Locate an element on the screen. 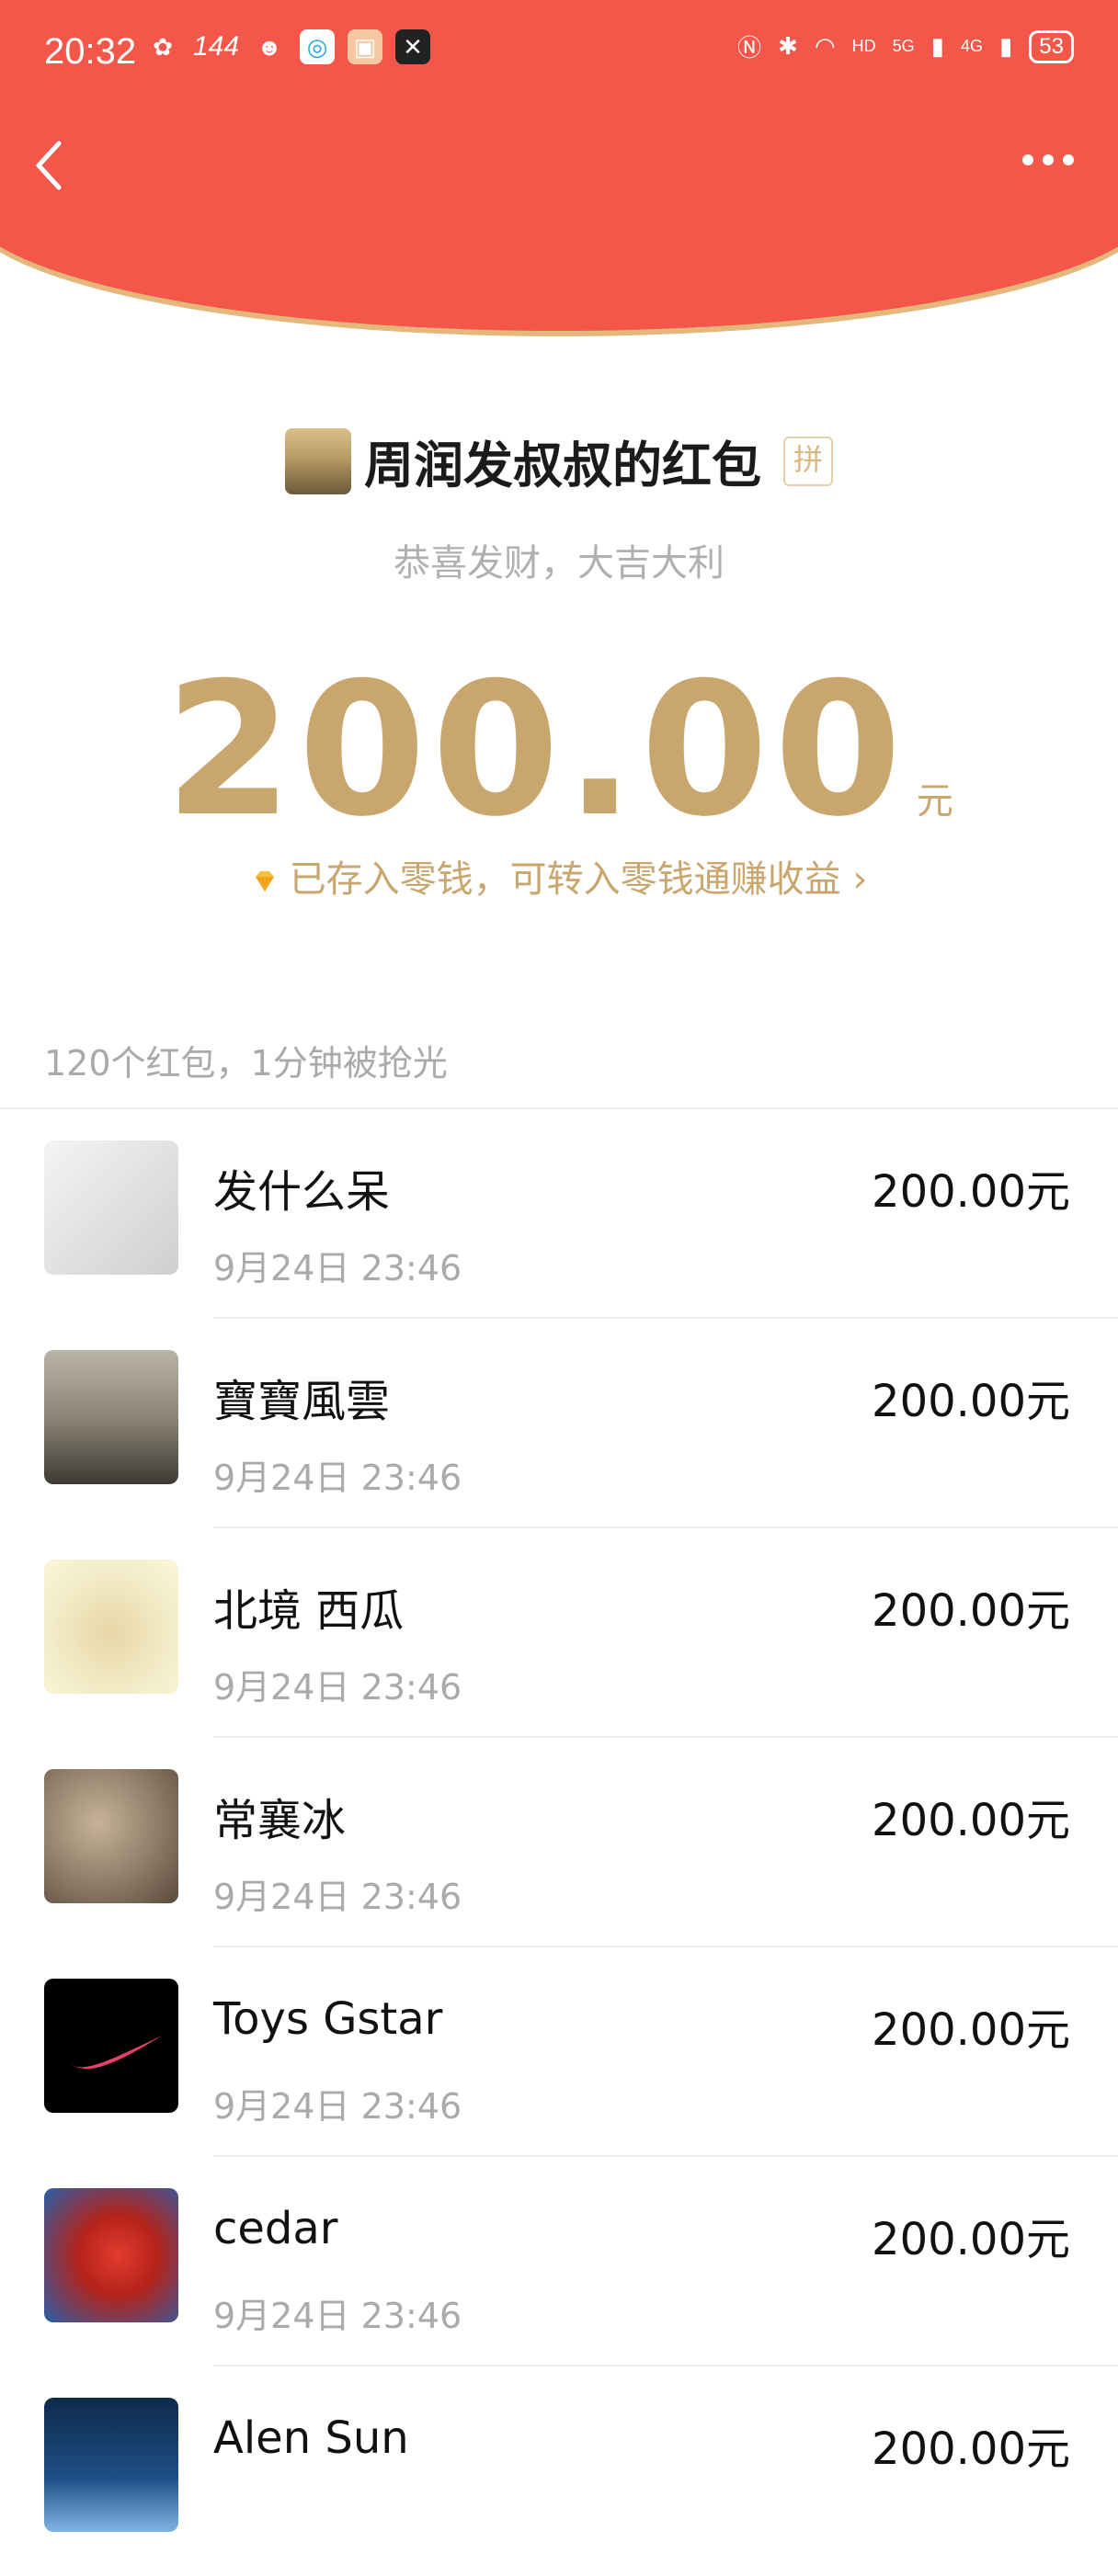 Image resolution: width=1118 pixels, height=2576 pixels. recipient-name: Toys Gstar is located at coordinates (328, 2019).